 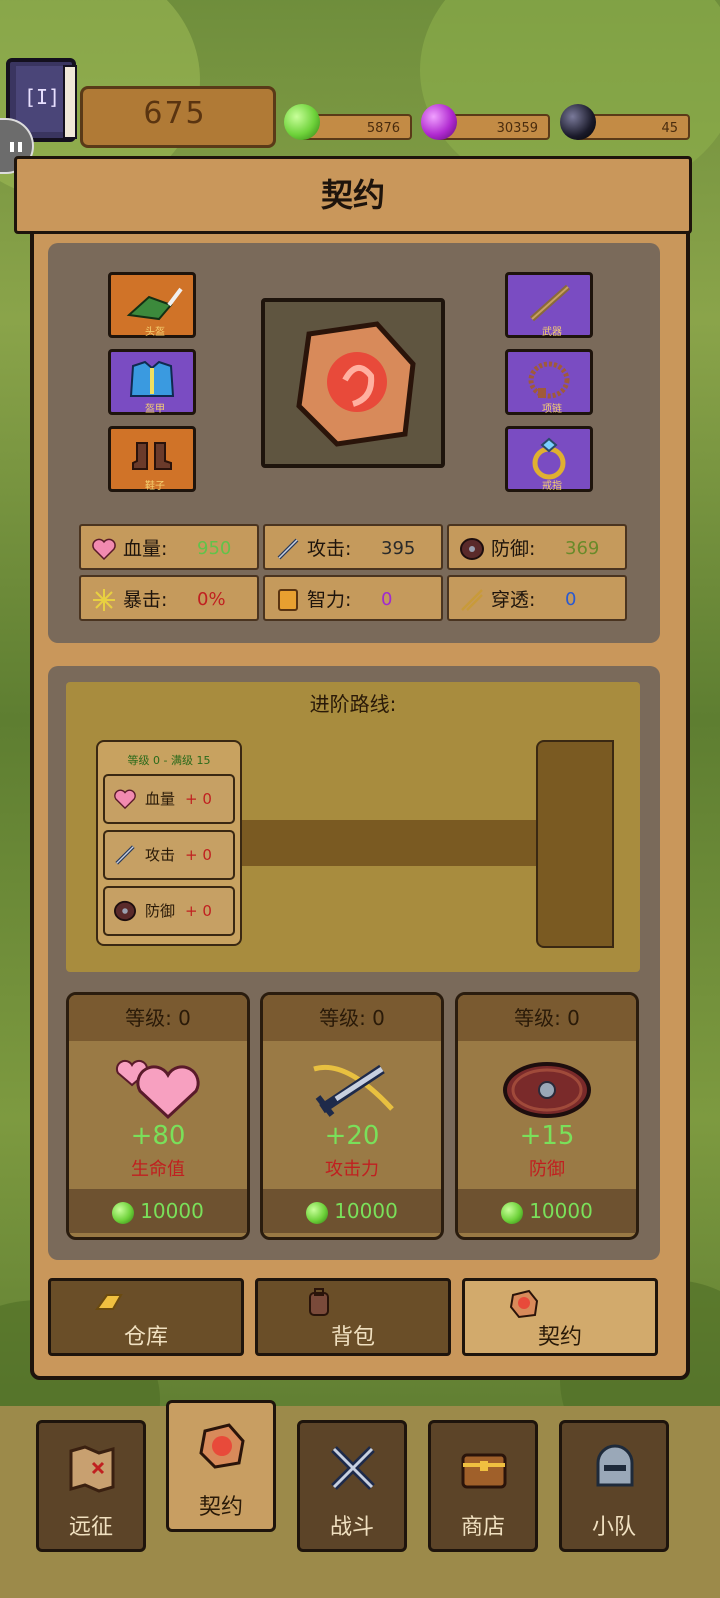 I want to click on route-row-atk: 攻击 + 0, so click(x=169, y=855).